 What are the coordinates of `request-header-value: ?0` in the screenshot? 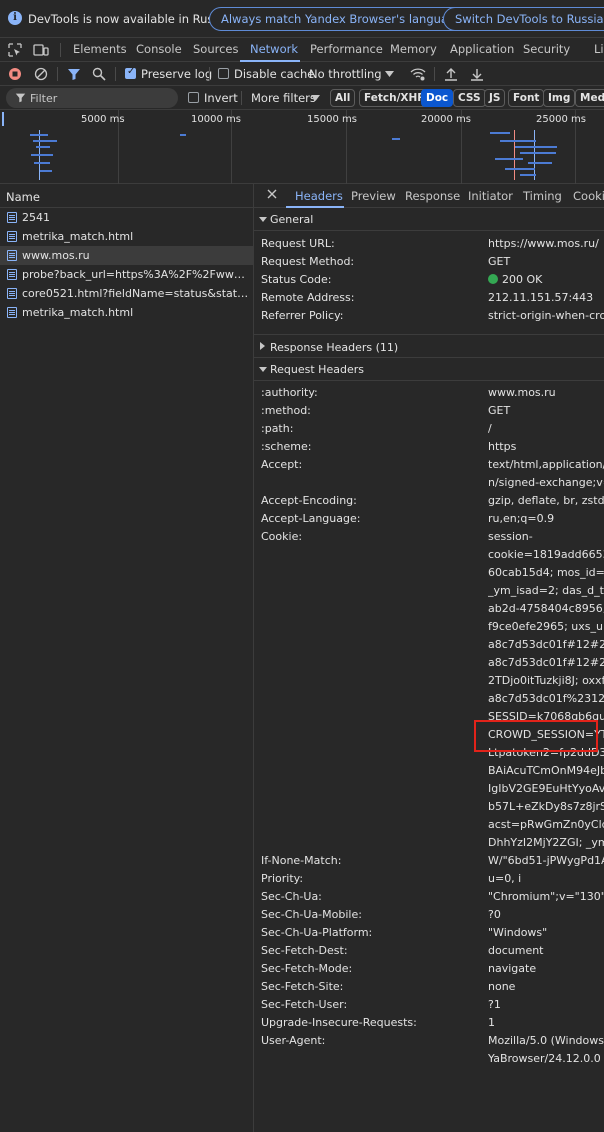 It's located at (546, 914).